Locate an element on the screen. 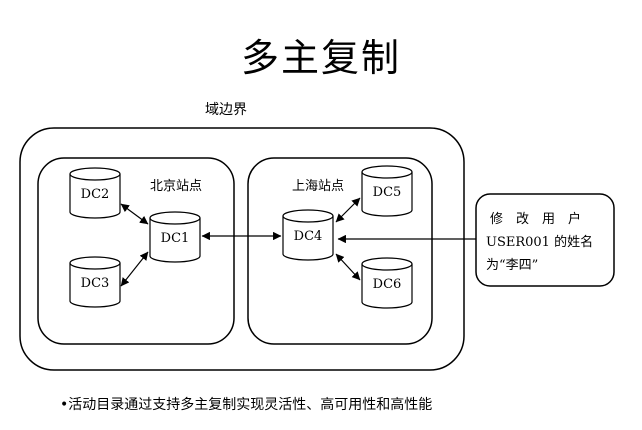  dc2-label: DC2 is located at coordinates (95, 194).